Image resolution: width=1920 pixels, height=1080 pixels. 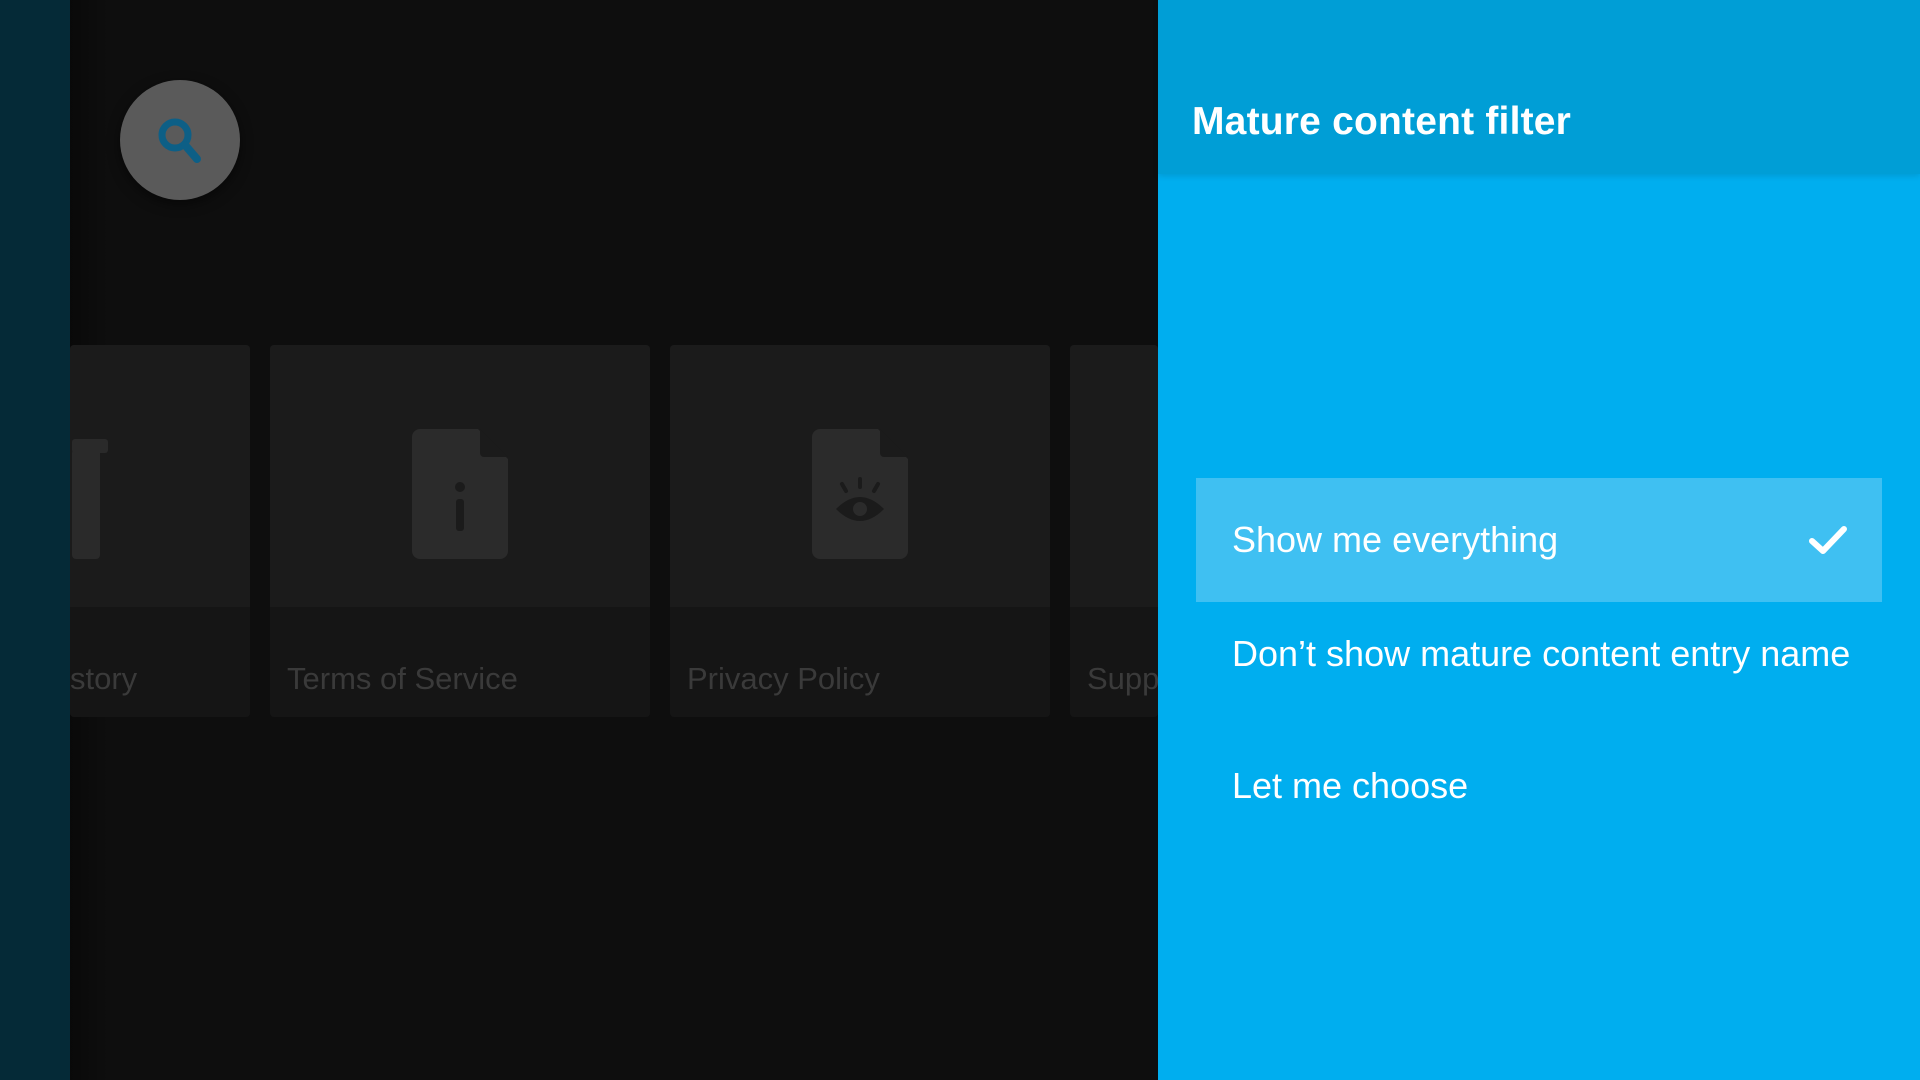 What do you see at coordinates (1395, 539) in the screenshot?
I see `option-label: Show me everything` at bounding box center [1395, 539].